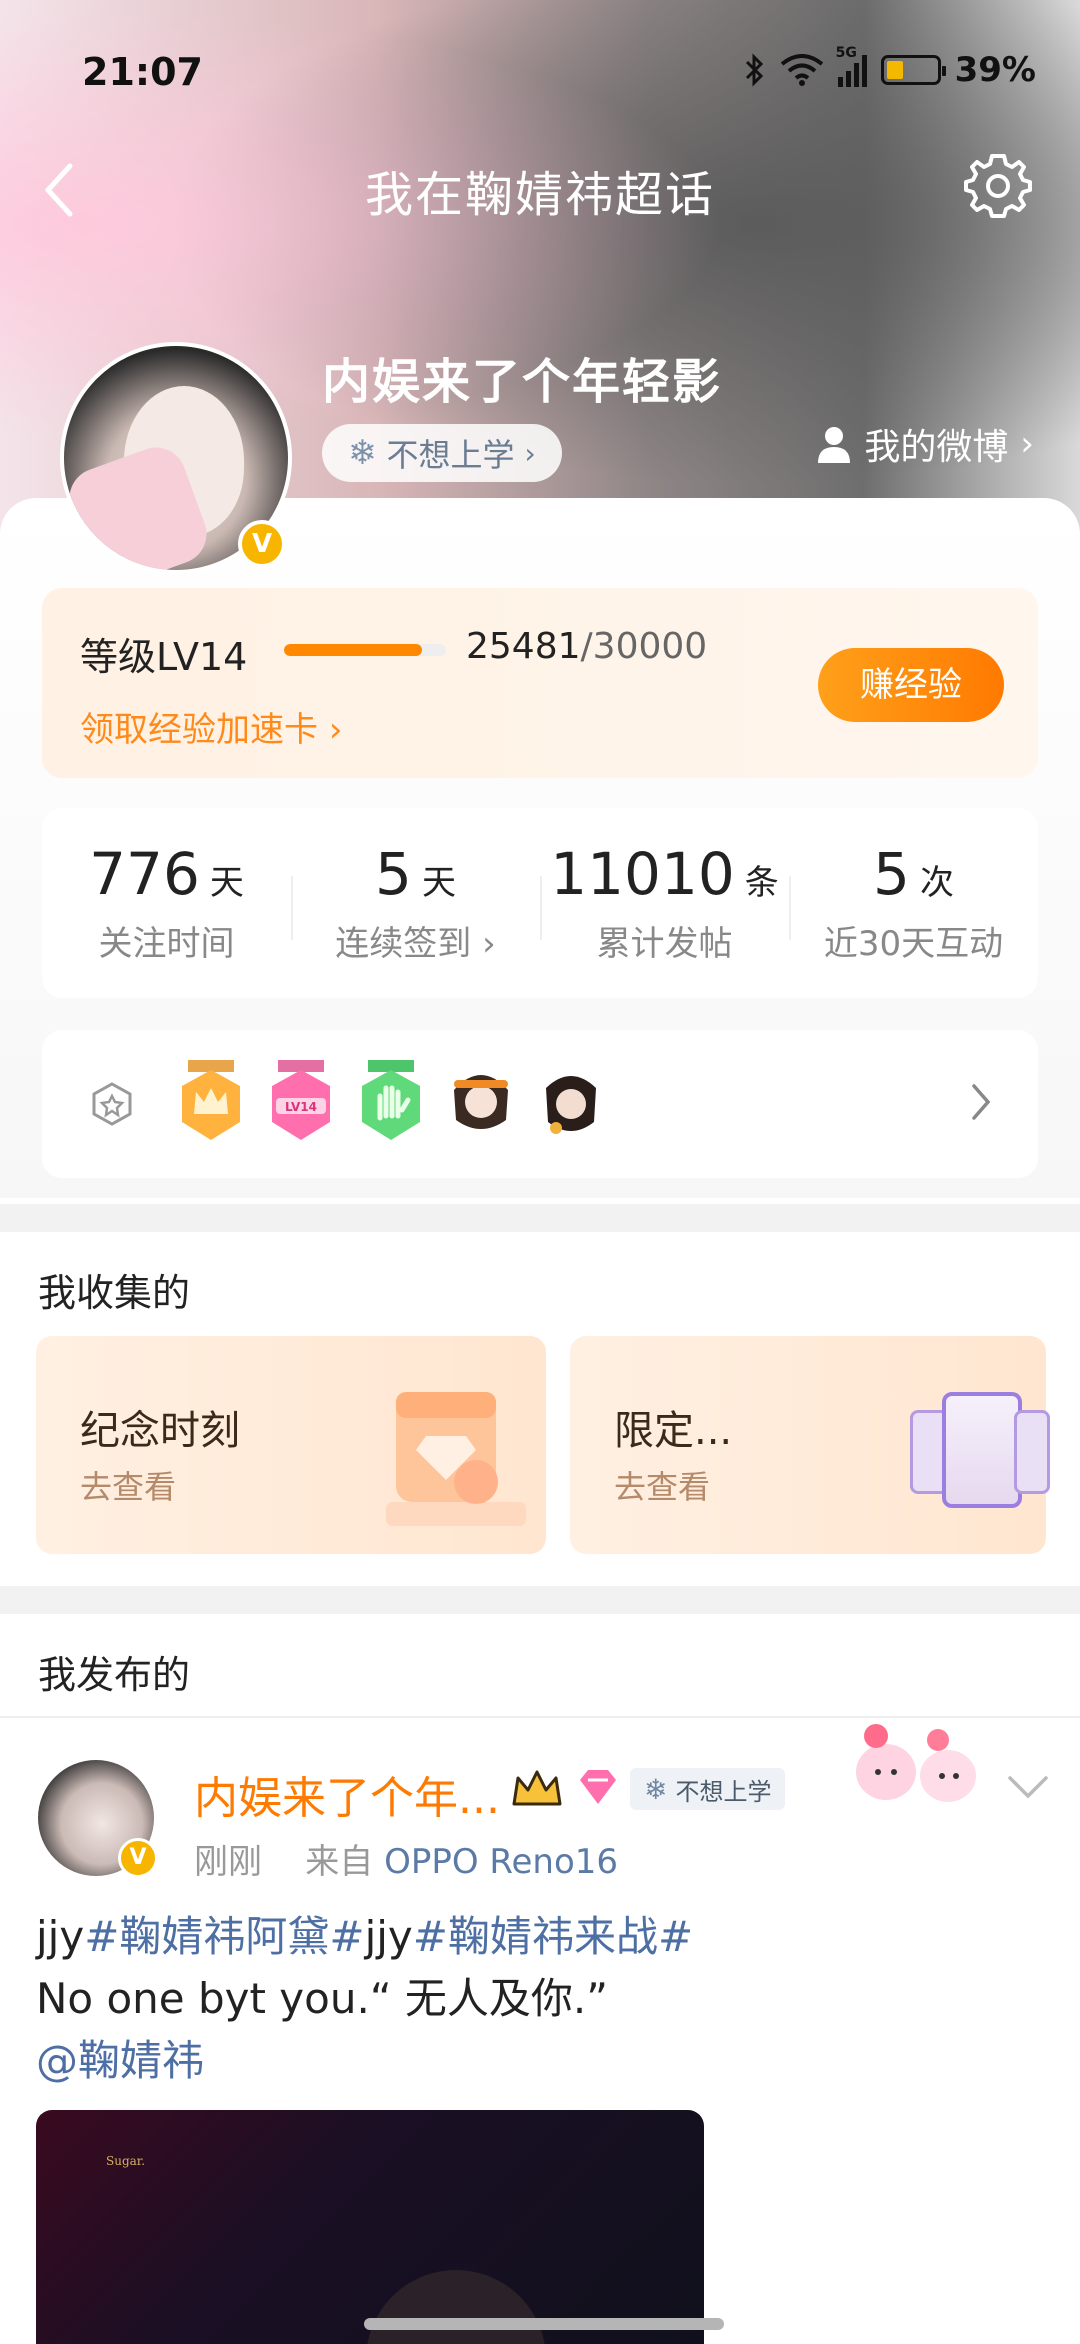 This screenshot has width=1080, height=2344. I want to click on vip-diamond-icon, so click(598, 1787).